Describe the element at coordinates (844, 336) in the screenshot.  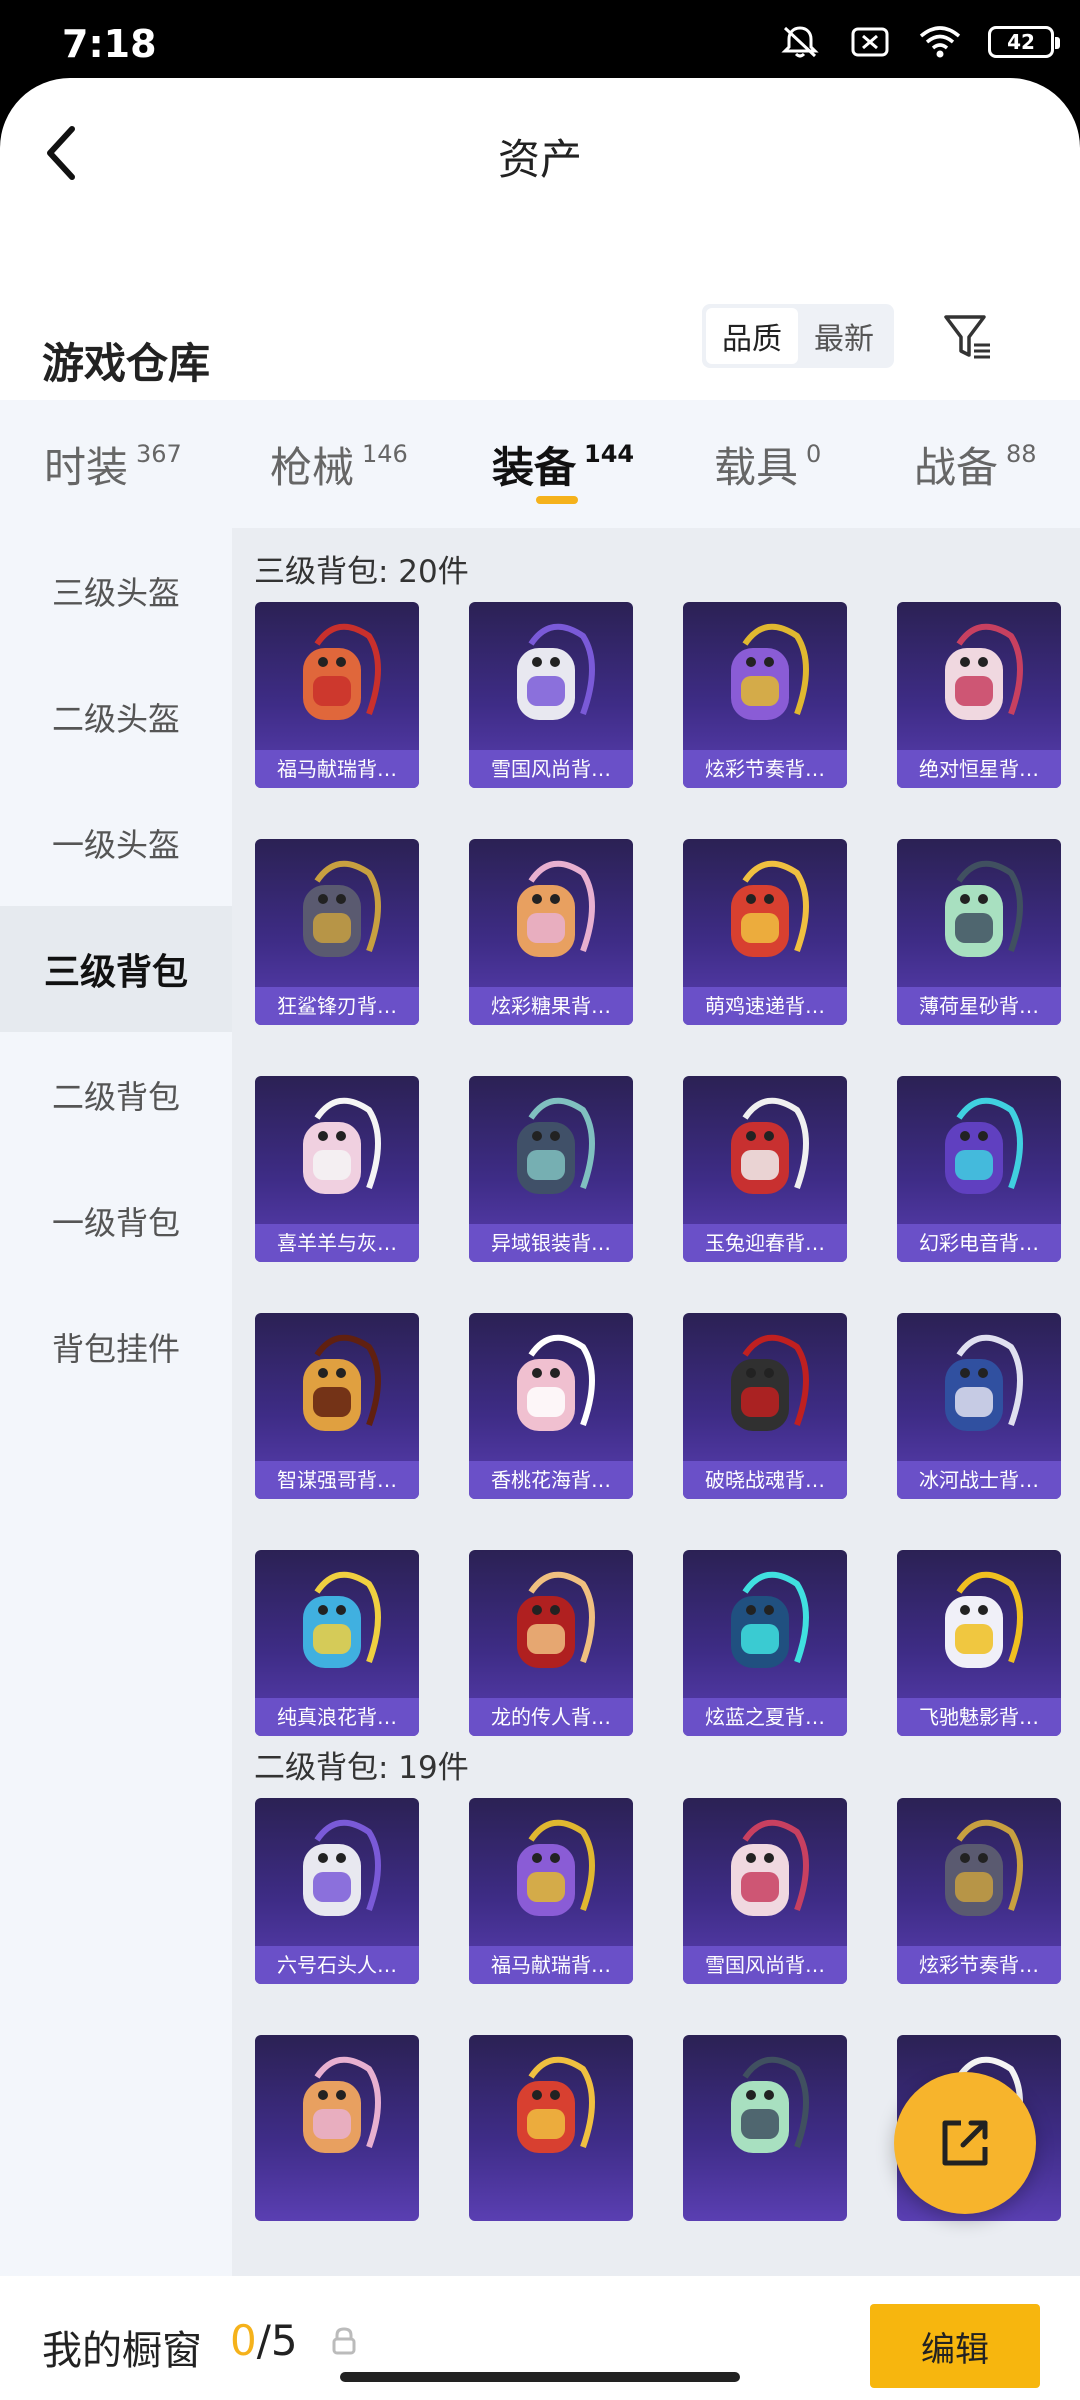
I see `sort-newest-option: 最新` at that location.